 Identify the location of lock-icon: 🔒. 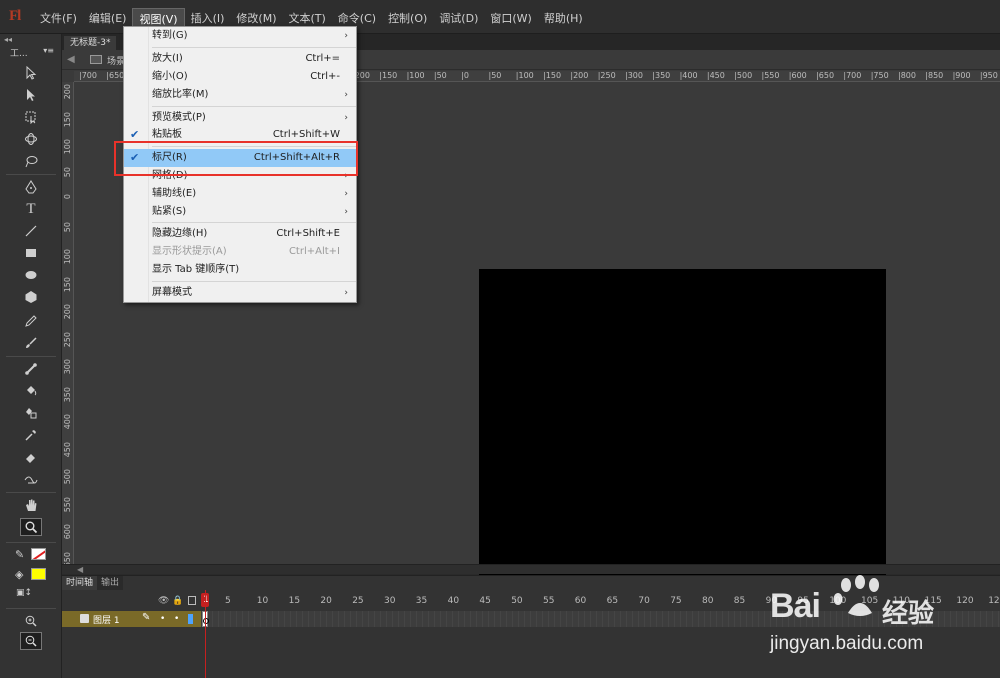
(177, 601).